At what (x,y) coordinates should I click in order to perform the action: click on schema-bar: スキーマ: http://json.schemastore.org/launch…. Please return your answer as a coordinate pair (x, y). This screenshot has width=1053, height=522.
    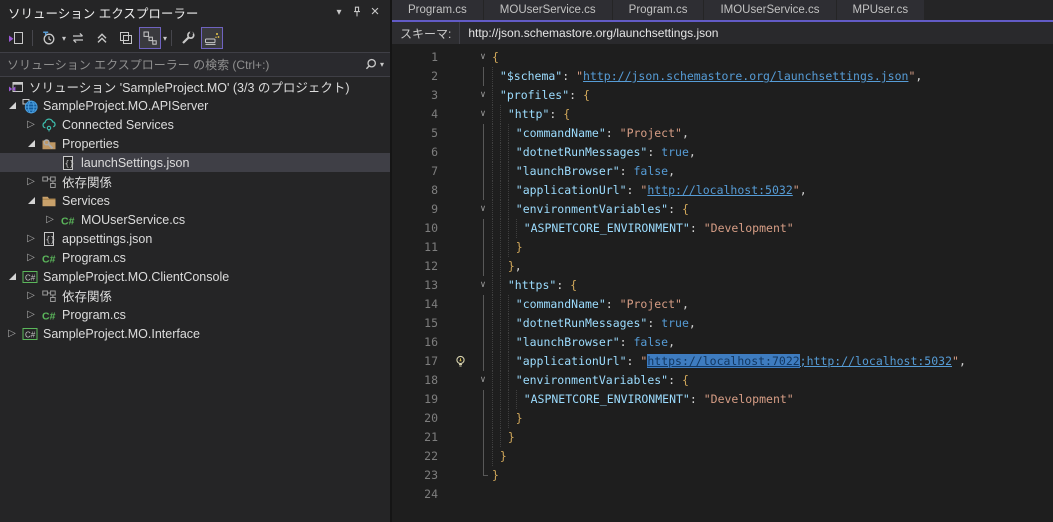
    Looking at the image, I should click on (722, 33).